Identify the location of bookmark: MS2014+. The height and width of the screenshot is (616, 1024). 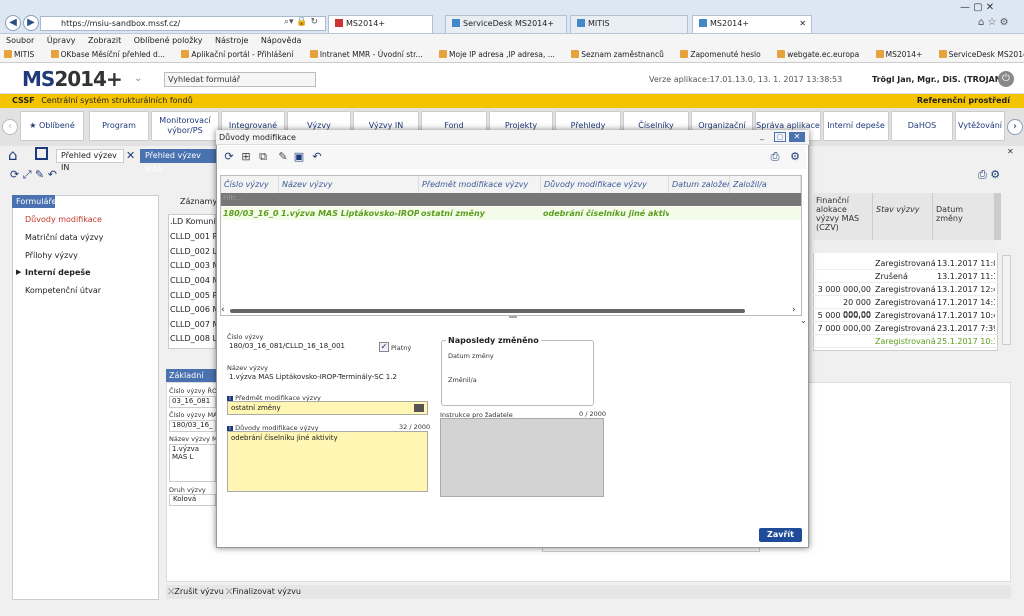
(902, 54).